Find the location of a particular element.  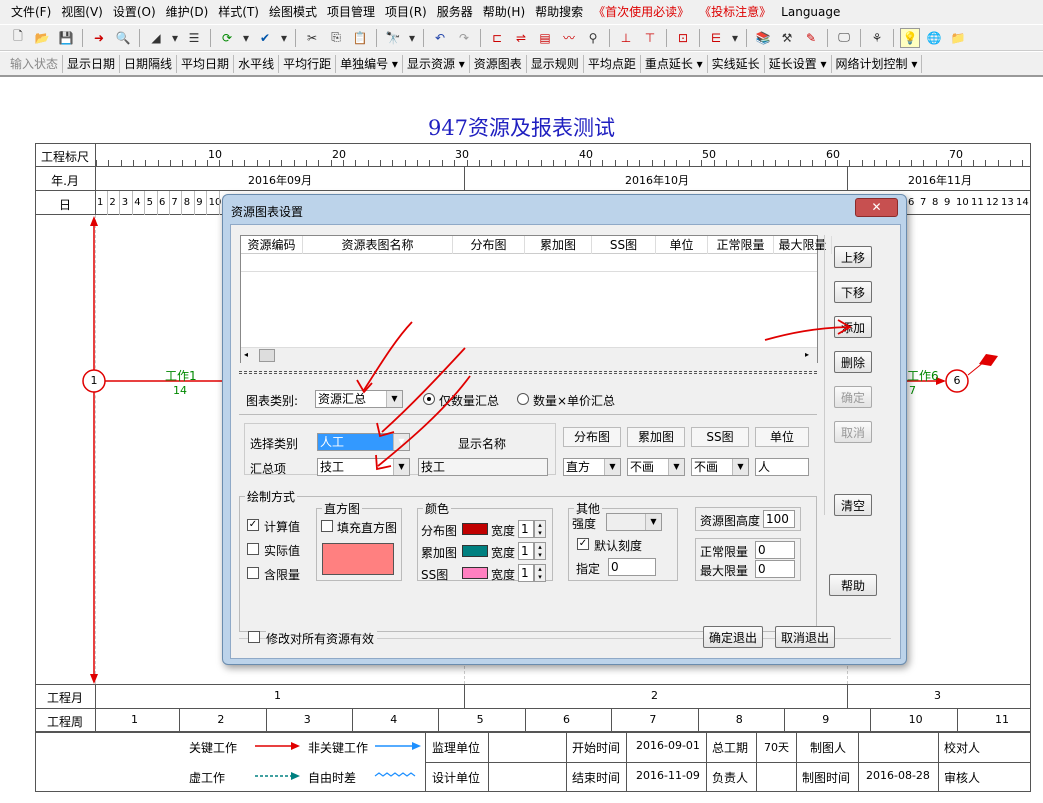

default-scale-checkbox: ✓ is located at coordinates (583, 544).